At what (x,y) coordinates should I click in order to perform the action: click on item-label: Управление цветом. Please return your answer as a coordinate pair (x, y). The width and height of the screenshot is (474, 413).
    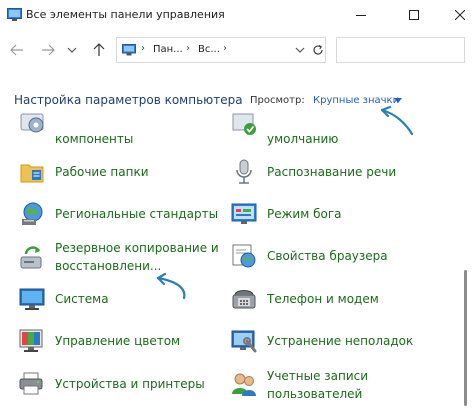
    Looking at the image, I should click on (118, 341).